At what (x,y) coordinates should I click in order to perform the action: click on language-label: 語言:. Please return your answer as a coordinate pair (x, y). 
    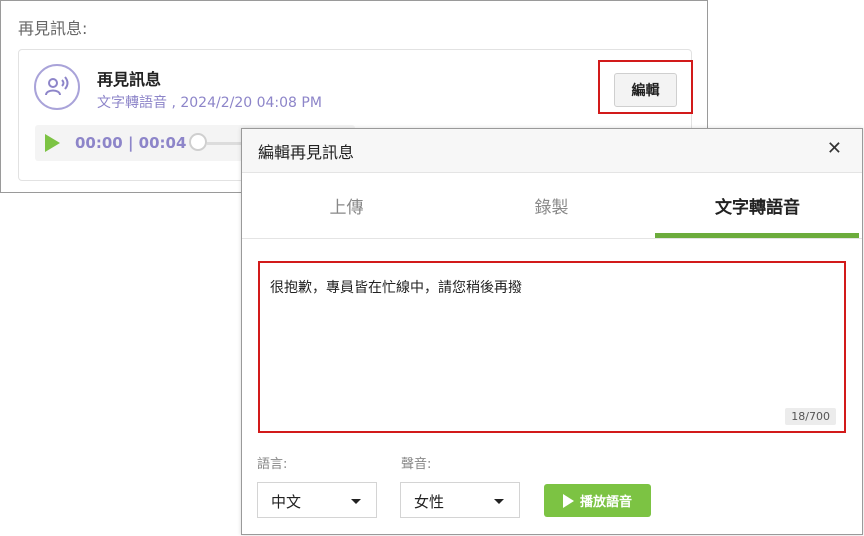
    Looking at the image, I should click on (272, 464).